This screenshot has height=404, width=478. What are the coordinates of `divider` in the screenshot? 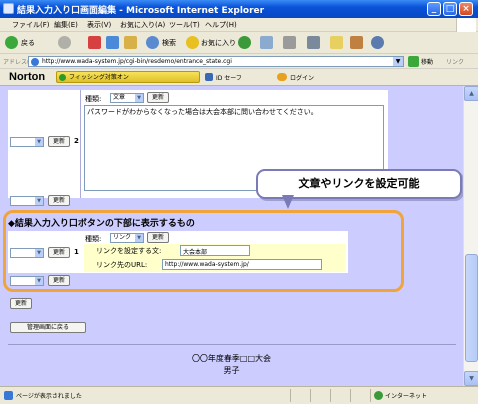 It's located at (232, 344).